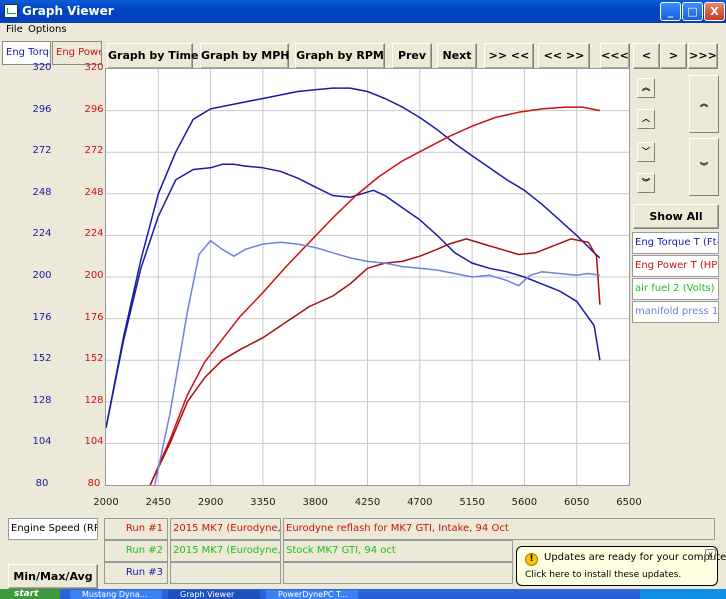 The height and width of the screenshot is (599, 726). I want to click on x-tick-label: 3800, so click(315, 502).